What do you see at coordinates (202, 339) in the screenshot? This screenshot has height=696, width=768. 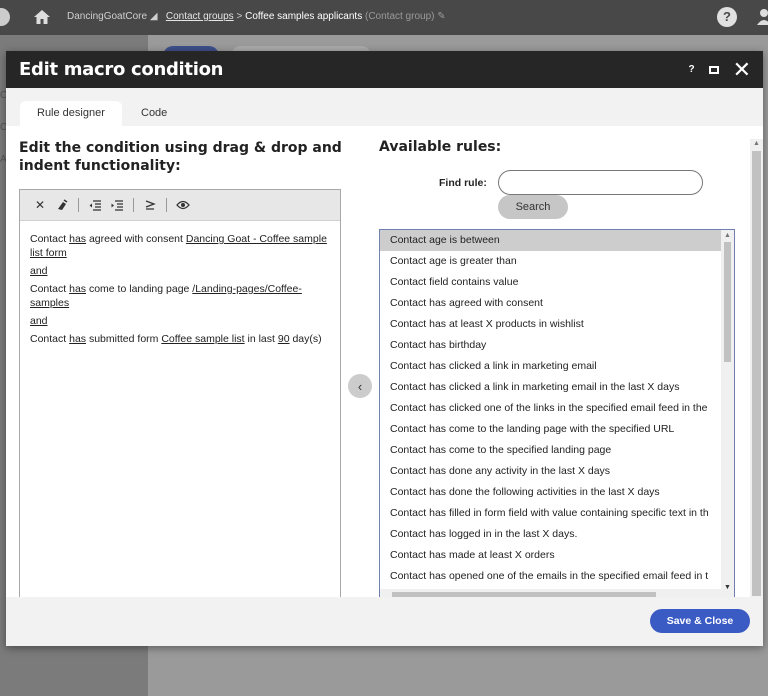 I see `value-link: Coffee sample list` at bounding box center [202, 339].